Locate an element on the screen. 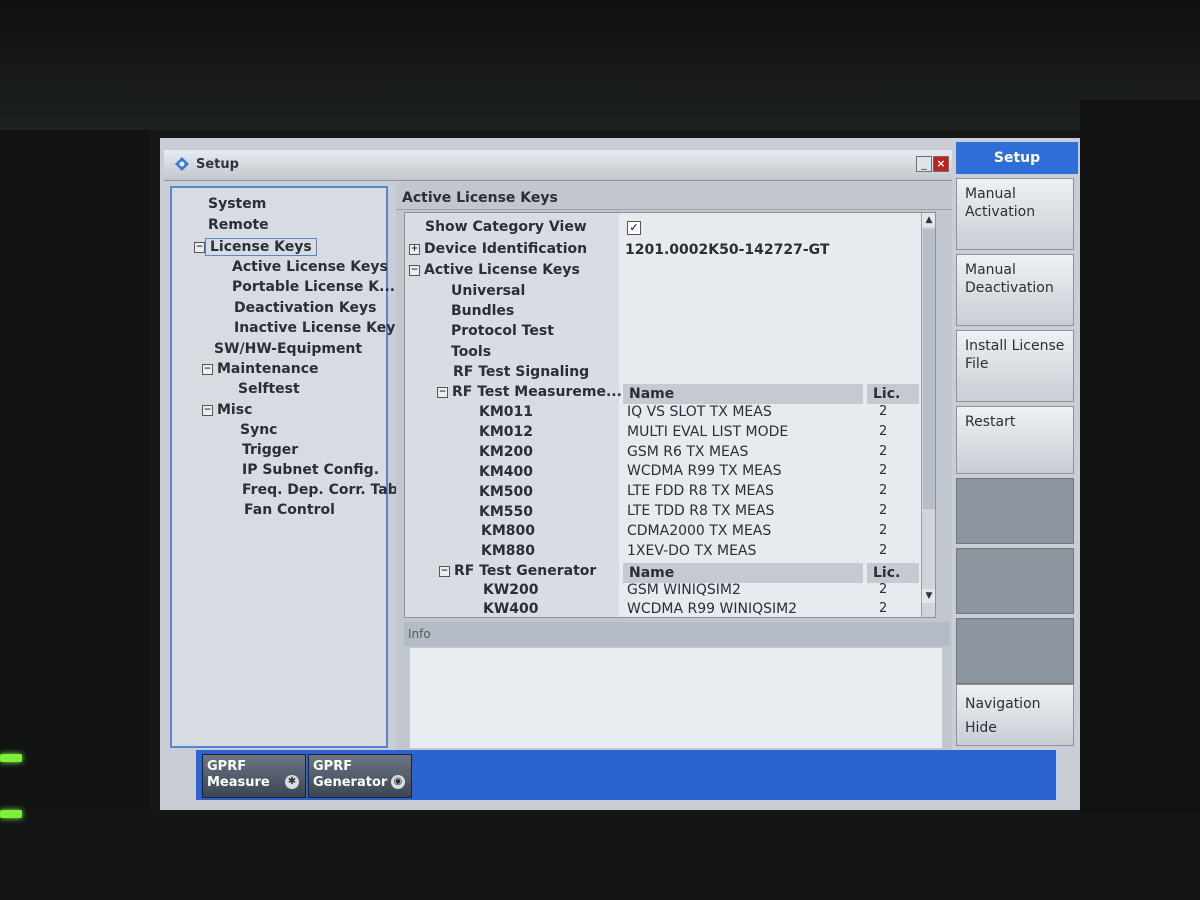 This screenshot has width=1200, height=900. grid-tree-label: RF Test Signaling is located at coordinates (521, 372).